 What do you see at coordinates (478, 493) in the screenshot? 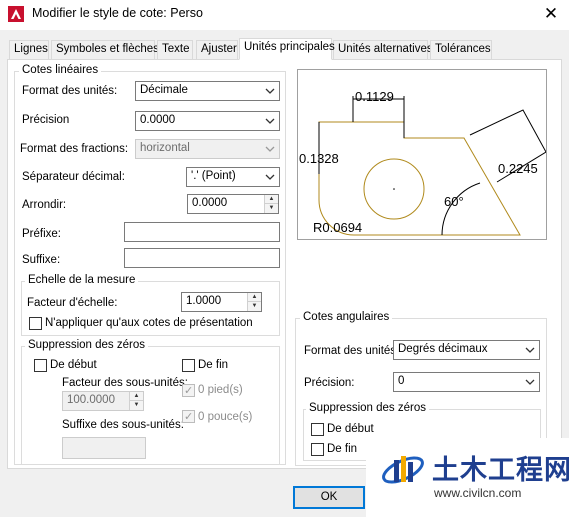
I see `watermark-url: www.civilcn.com` at bounding box center [478, 493].